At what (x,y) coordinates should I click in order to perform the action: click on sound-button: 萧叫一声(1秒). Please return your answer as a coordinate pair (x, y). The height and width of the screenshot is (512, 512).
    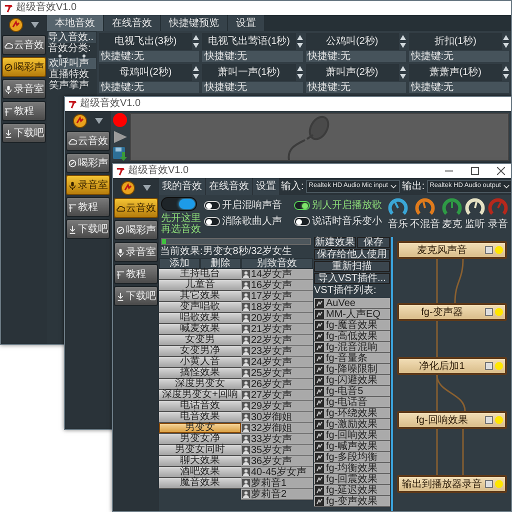
    Looking at the image, I should click on (249, 72).